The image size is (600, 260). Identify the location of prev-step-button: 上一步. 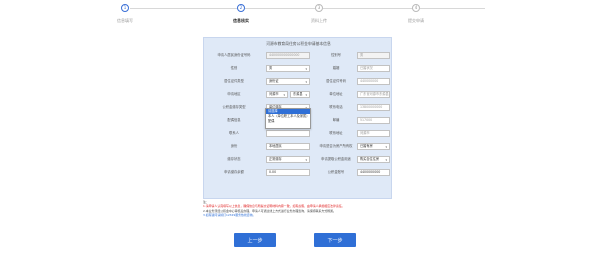
(255, 240).